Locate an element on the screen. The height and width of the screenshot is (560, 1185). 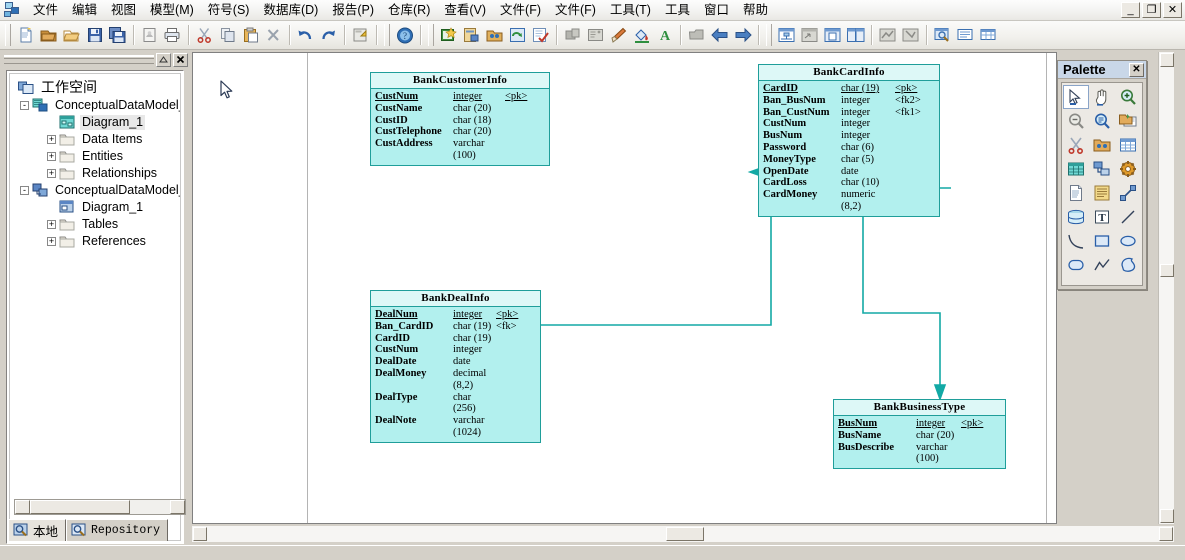
forward-icon is located at coordinates (742, 35).